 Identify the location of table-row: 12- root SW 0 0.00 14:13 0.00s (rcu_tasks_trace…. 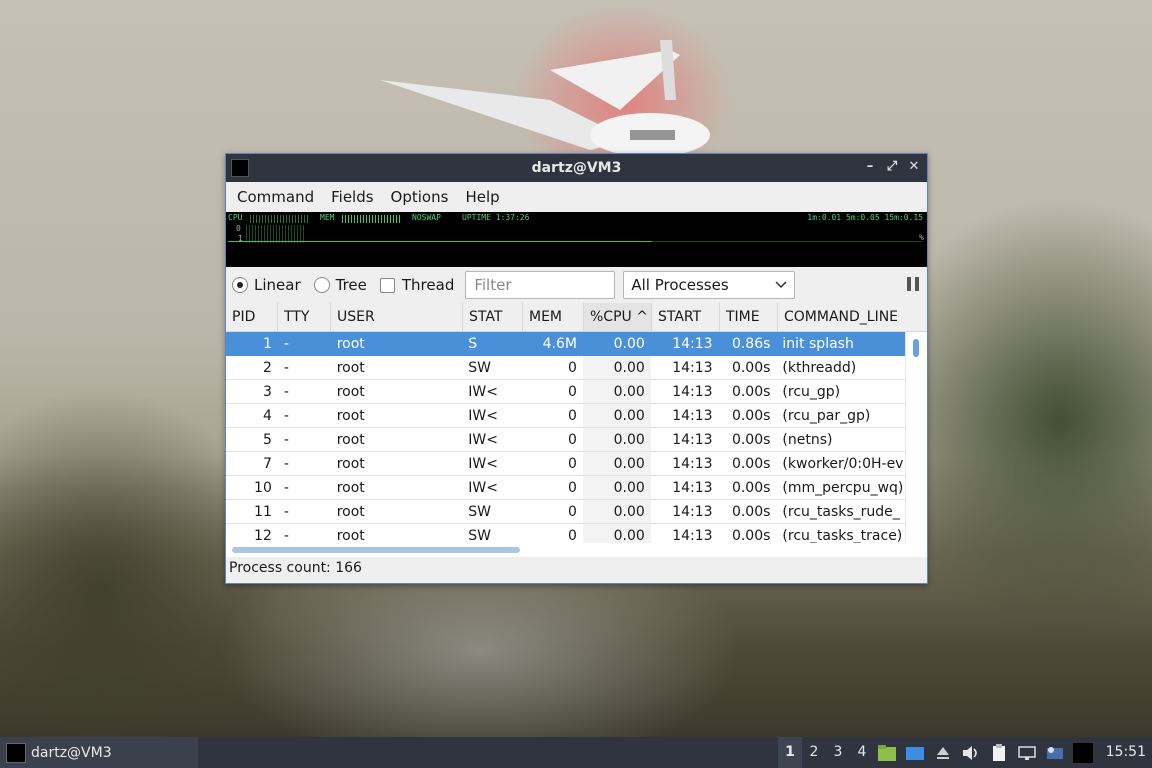
(566, 533).